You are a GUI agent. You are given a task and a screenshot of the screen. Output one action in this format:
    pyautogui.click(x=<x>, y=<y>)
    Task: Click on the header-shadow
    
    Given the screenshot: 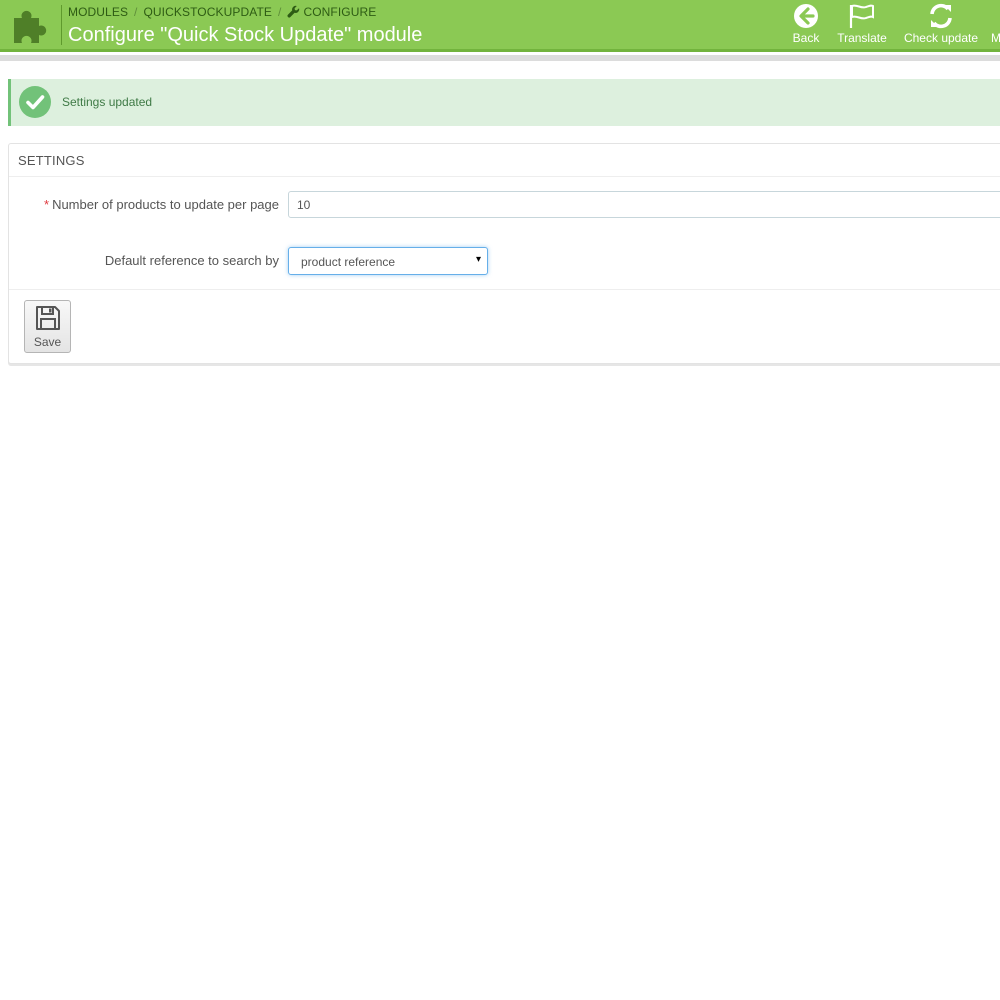 What is the action you would take?
    pyautogui.click(x=500, y=58)
    